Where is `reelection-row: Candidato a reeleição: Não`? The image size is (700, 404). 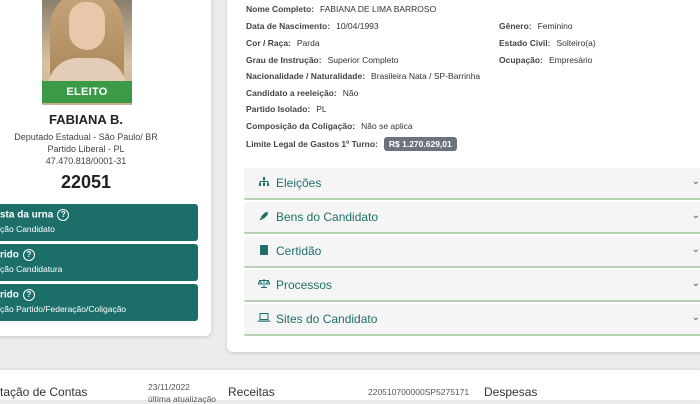
reelection-row: Candidato a reeleição: Não is located at coordinates (302, 93).